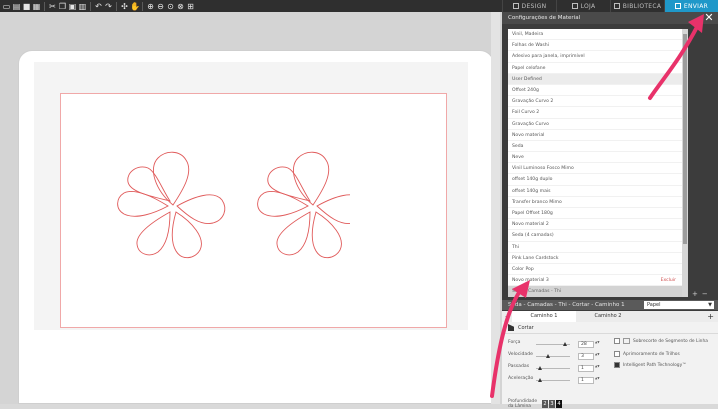  I want to click on material-list-buttons: + −, so click(700, 294).